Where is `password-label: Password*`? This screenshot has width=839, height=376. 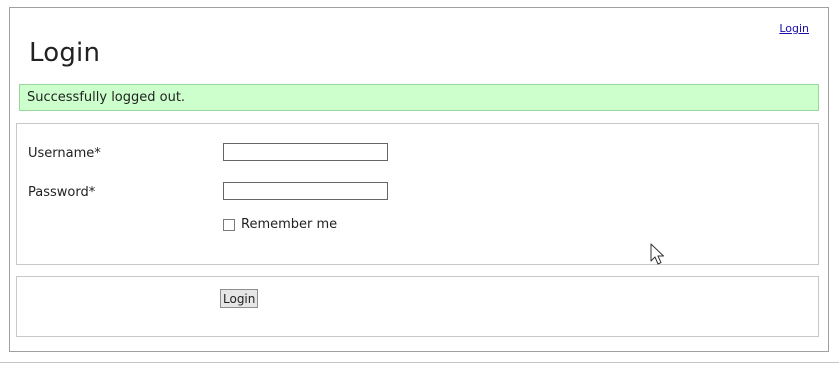
password-label: Password* is located at coordinates (62, 192).